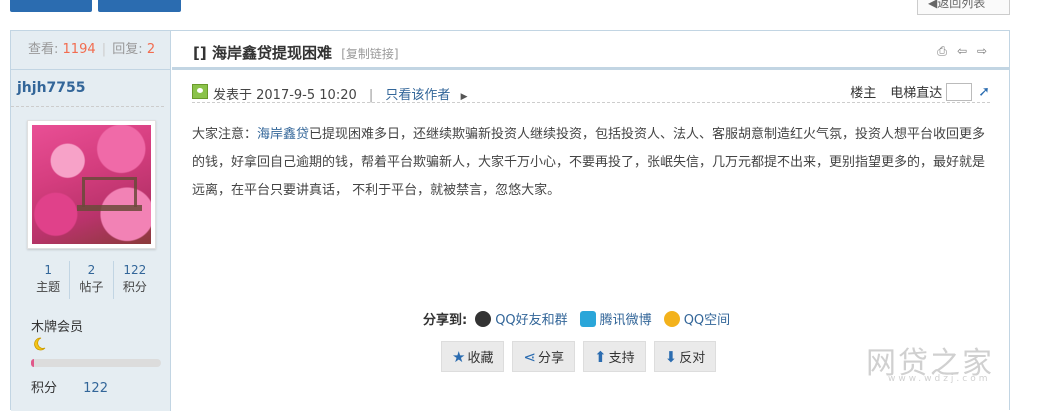 This screenshot has height=411, width=1039. Describe the element at coordinates (863, 93) in the screenshot. I see `floor-label: 楼主` at that location.